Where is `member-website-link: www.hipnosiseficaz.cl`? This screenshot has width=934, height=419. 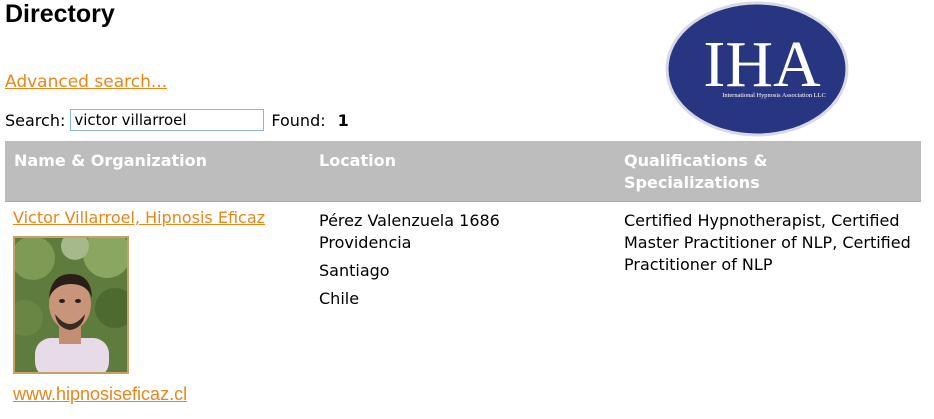 member-website-link: www.hipnosiseficaz.cl is located at coordinates (100, 394).